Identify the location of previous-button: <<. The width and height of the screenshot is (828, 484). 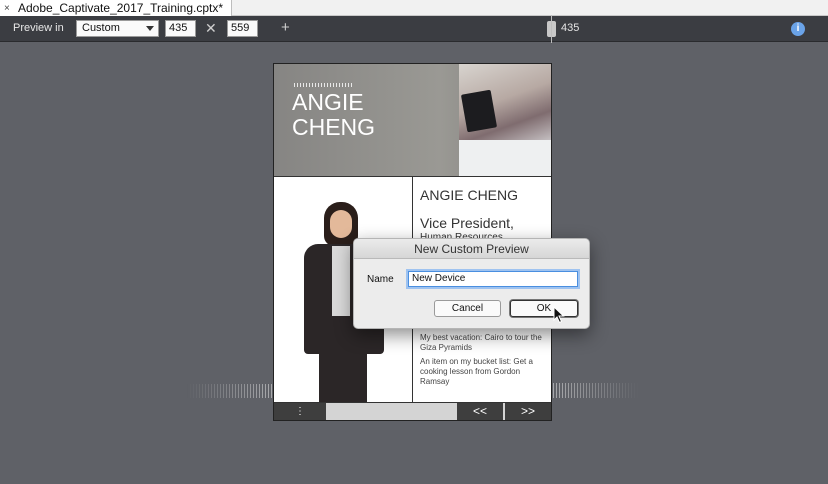
(480, 411).